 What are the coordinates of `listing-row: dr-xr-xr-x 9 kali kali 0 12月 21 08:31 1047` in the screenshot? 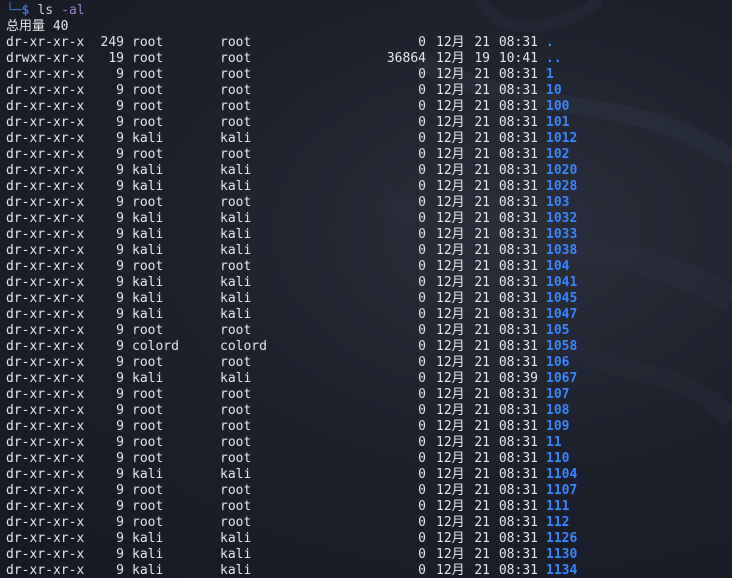 It's located at (369, 315).